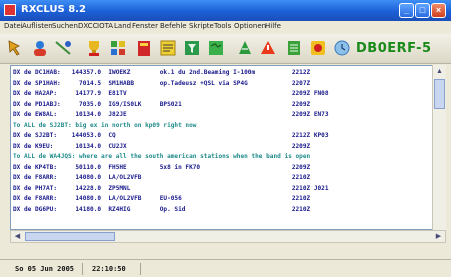 The width and height of the screenshot is (451, 277). I want to click on cq-button, so click(318, 48).